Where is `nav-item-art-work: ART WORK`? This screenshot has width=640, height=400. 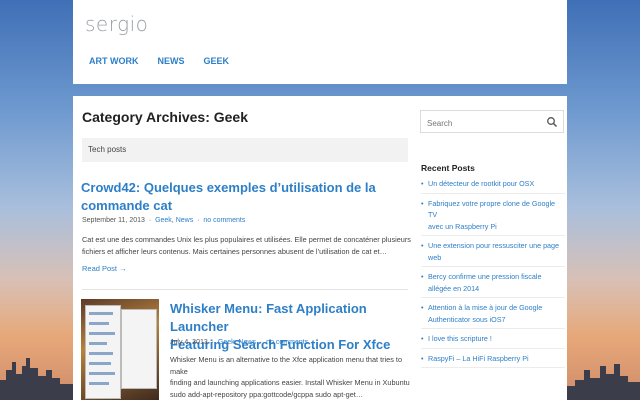 nav-item-art-work: ART WORK is located at coordinates (114, 61).